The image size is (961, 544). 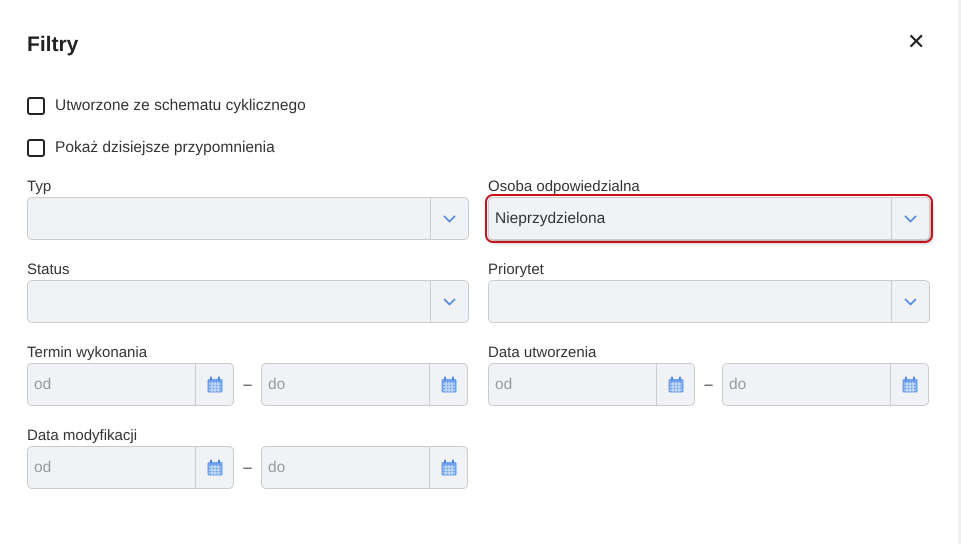 I want to click on checkbox-label: Utworzone ze schematu cyklicznego, so click(x=180, y=106).